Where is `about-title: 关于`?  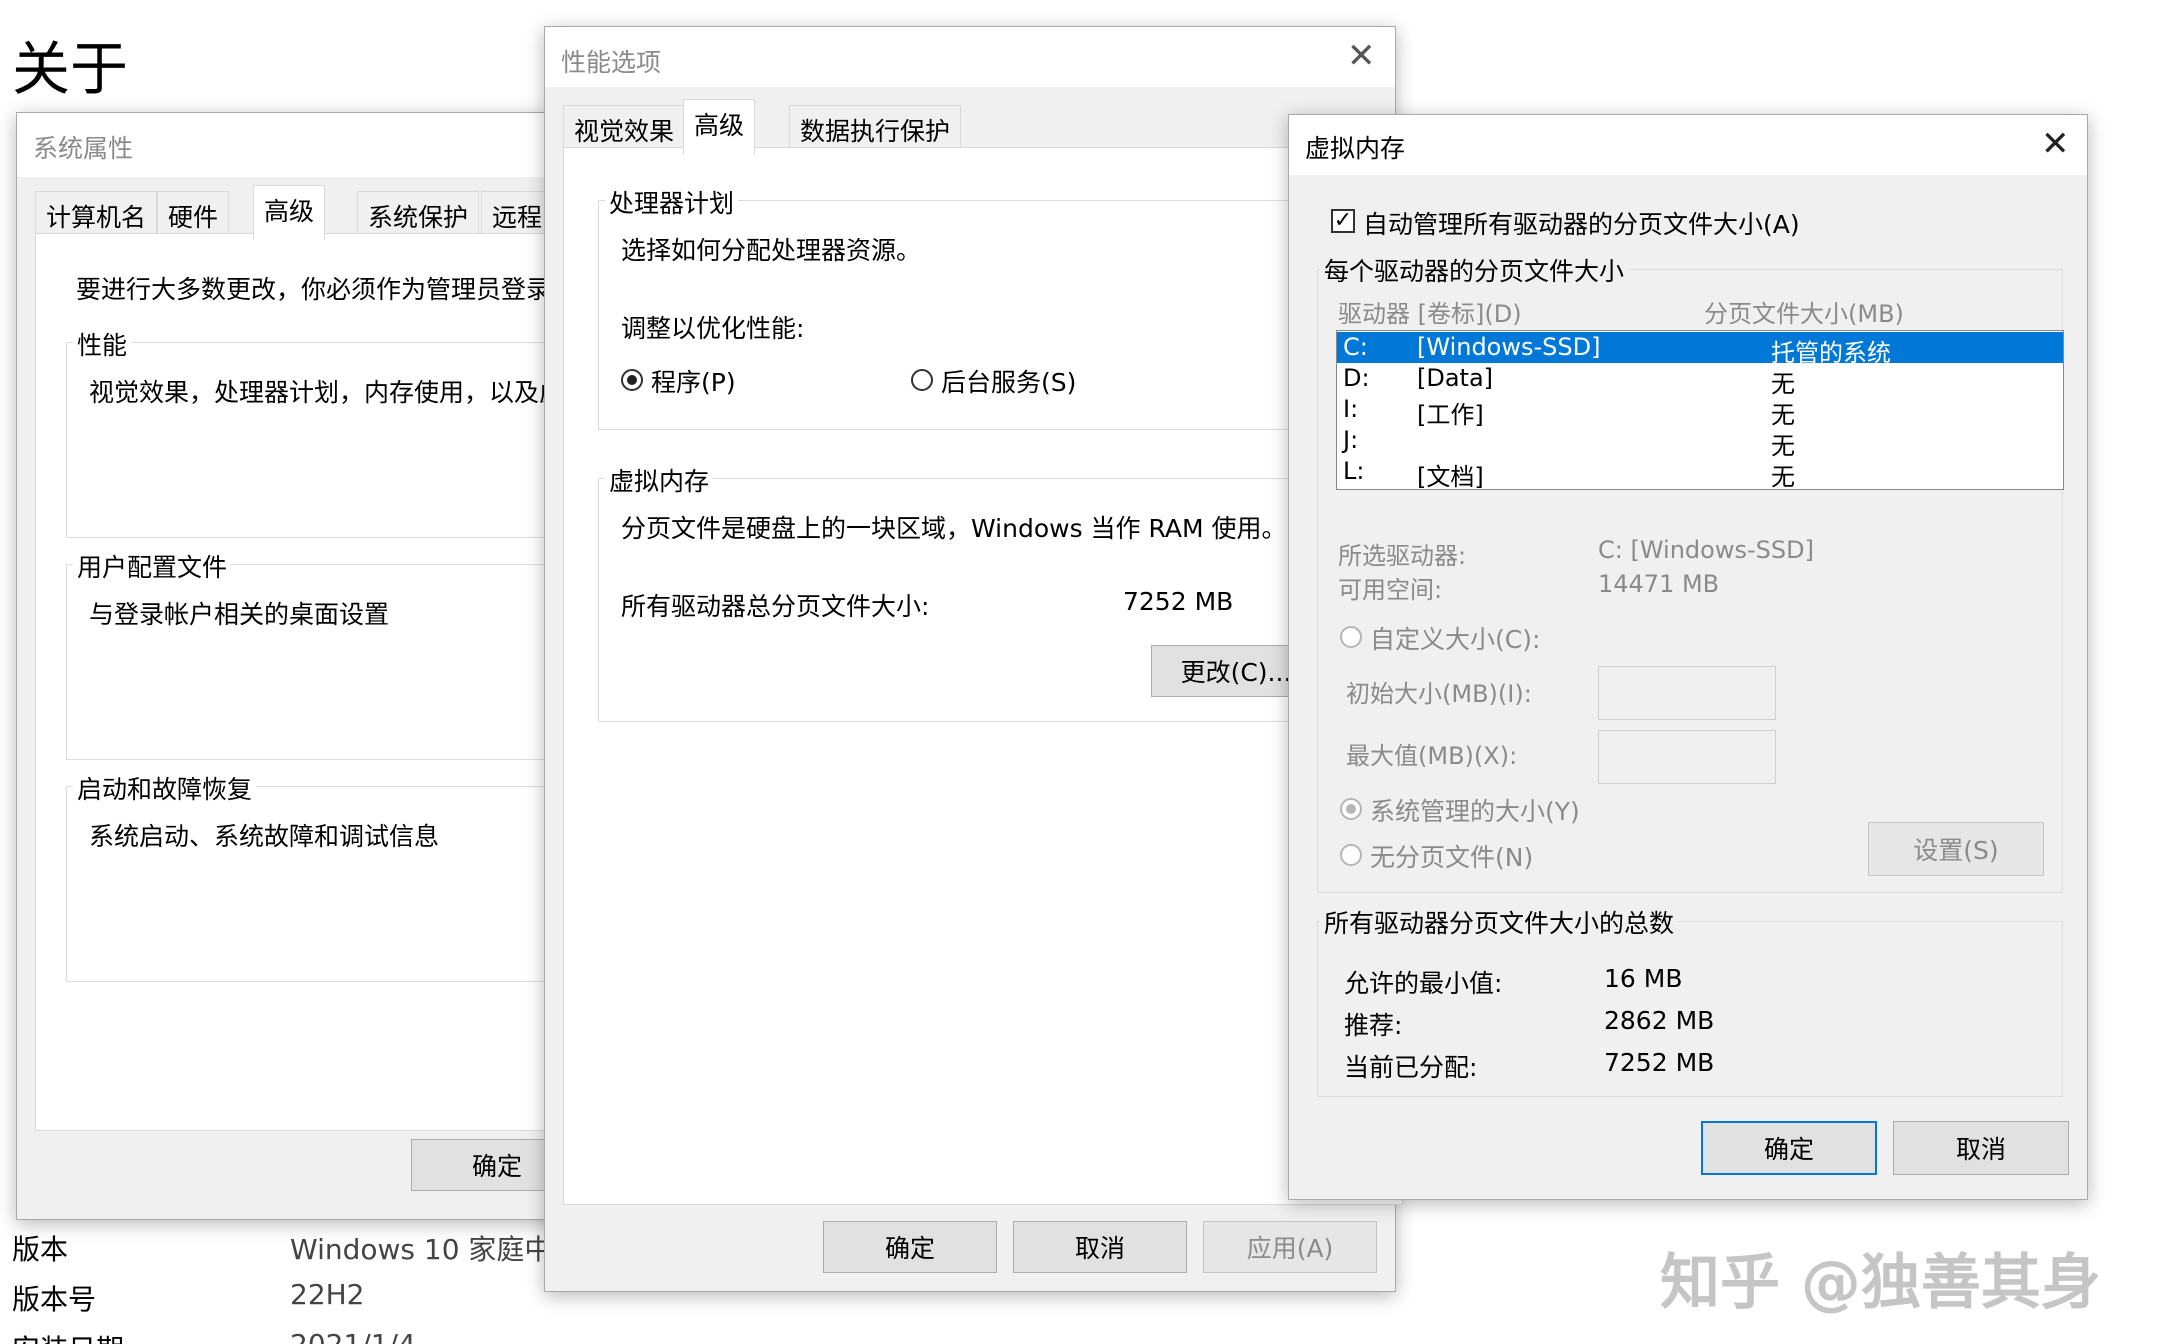
about-title: 关于 is located at coordinates (70, 69).